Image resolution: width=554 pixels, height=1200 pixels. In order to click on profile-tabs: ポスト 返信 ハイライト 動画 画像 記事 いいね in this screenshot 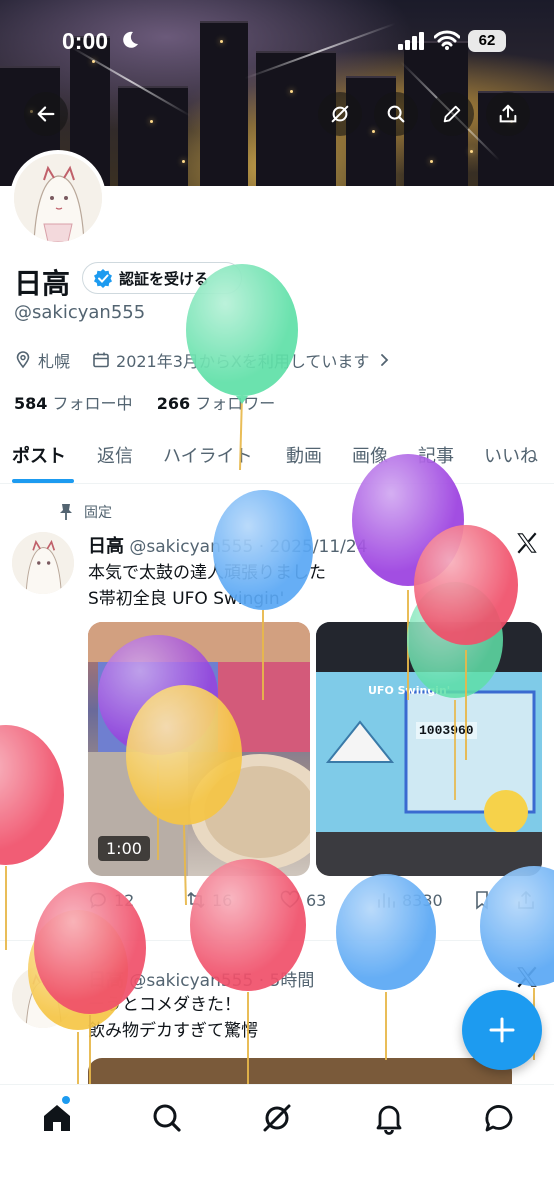, I will do `click(277, 458)`.